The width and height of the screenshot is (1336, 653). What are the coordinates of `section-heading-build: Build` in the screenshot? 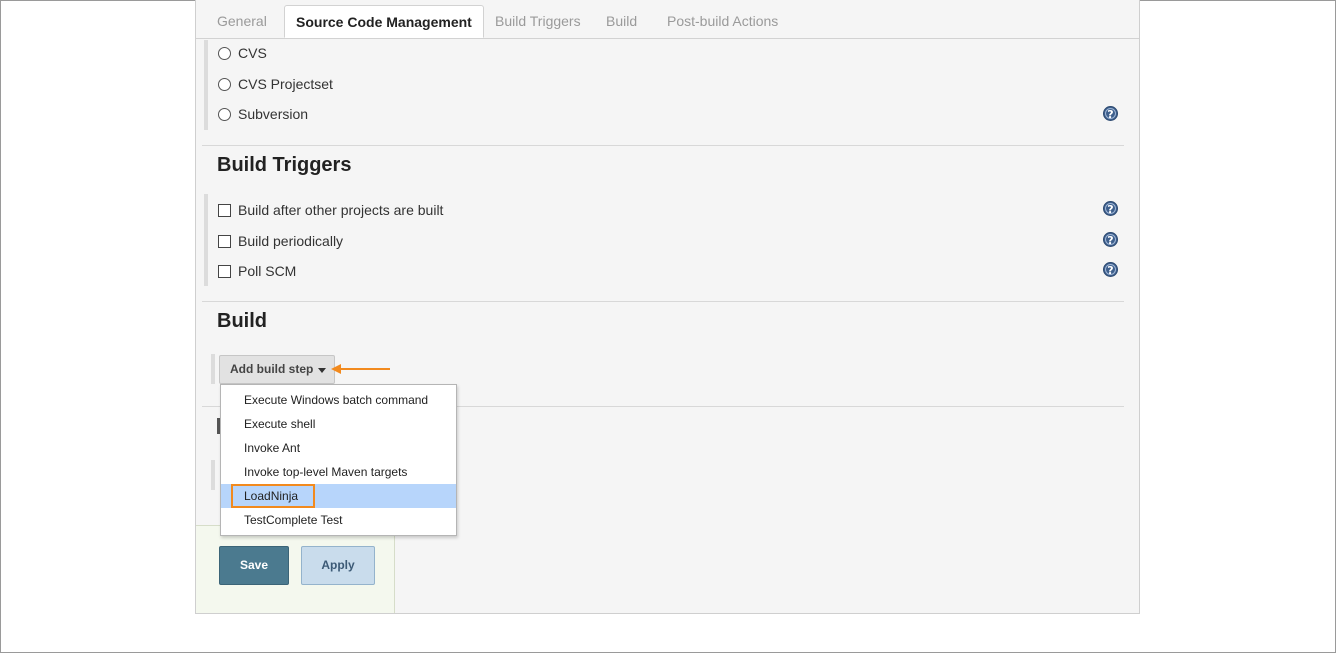 It's located at (242, 321).